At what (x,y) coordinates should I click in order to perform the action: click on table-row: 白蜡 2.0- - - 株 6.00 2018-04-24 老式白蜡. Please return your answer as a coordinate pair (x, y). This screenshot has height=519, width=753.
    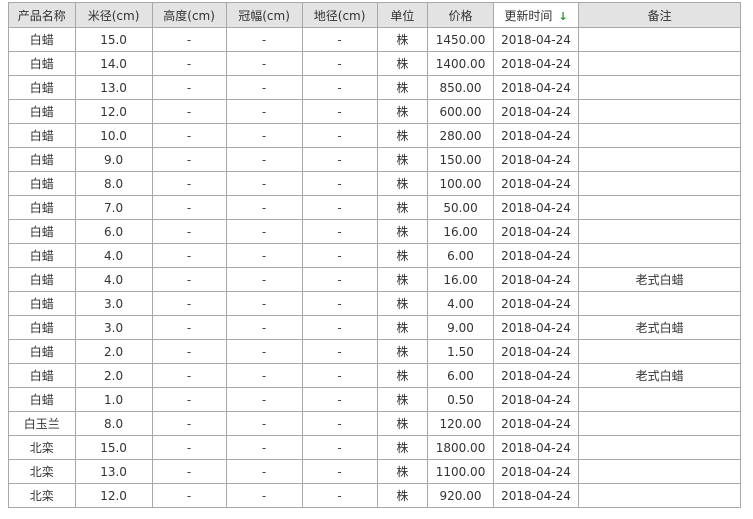
    Looking at the image, I should click on (374, 375).